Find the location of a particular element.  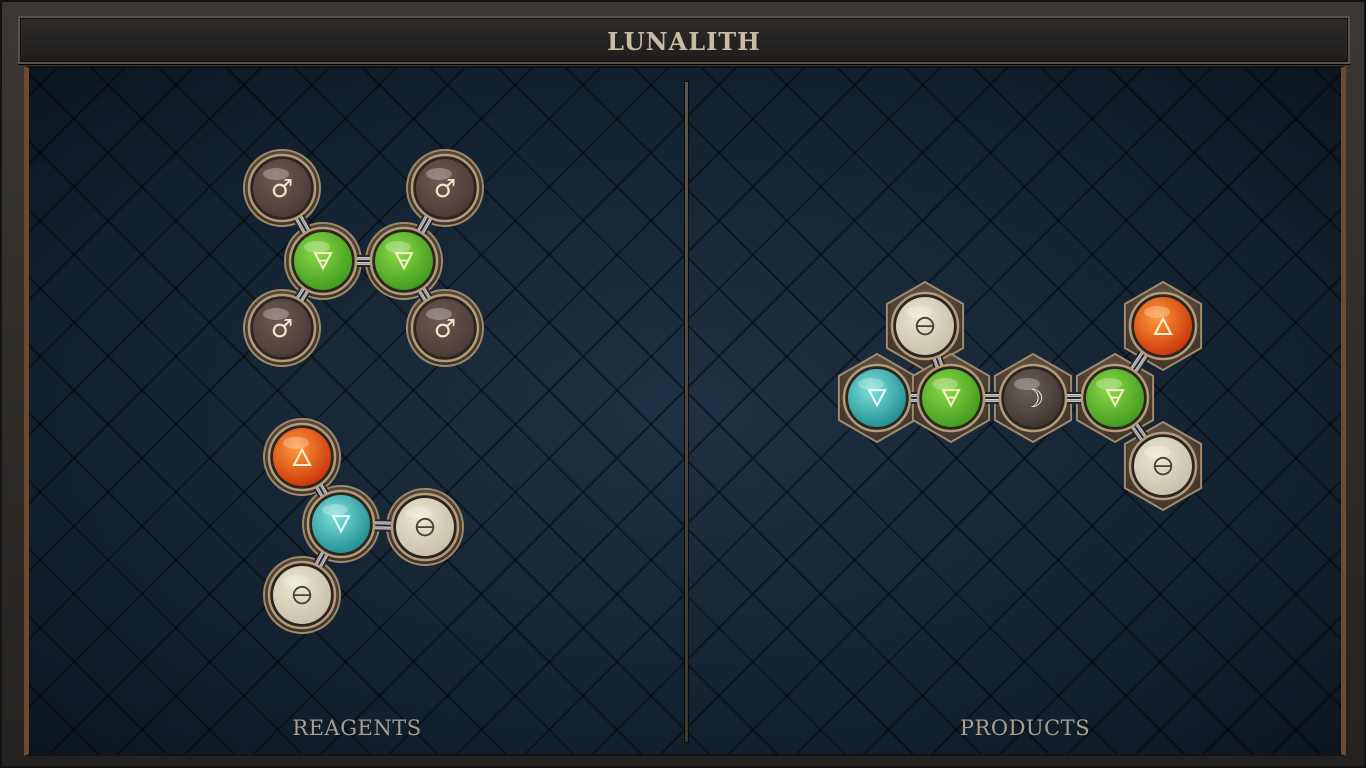

moon-icon: ☽ is located at coordinates (1033, 398).